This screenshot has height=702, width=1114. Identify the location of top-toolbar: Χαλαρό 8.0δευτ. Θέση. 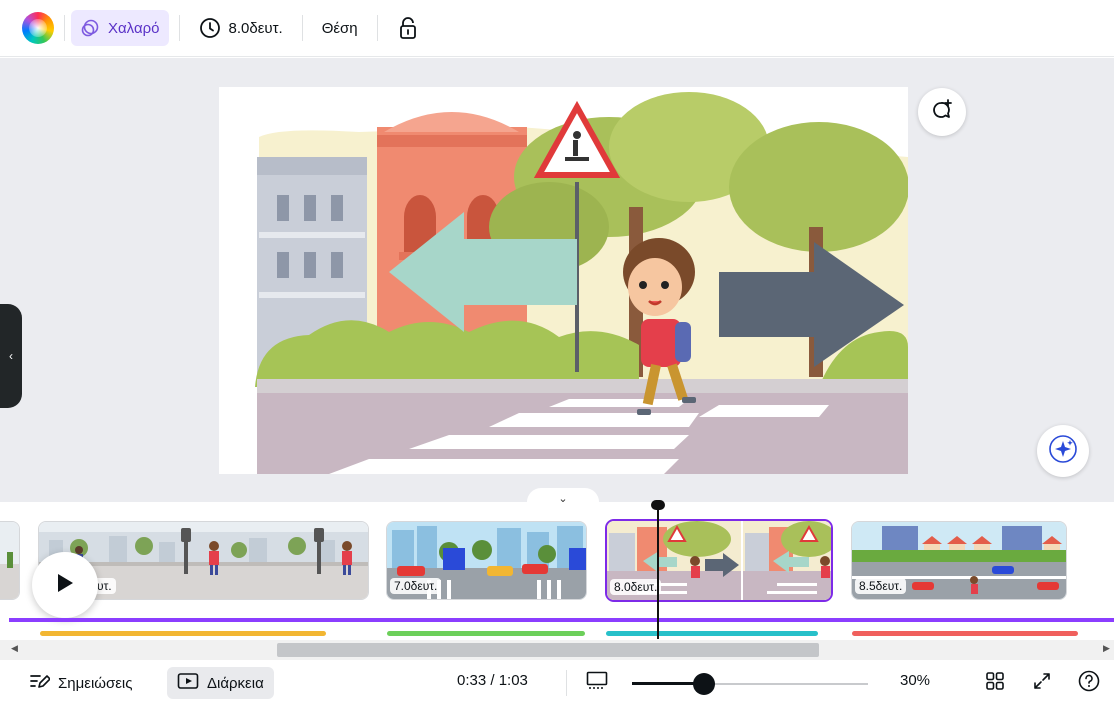
(557, 28).